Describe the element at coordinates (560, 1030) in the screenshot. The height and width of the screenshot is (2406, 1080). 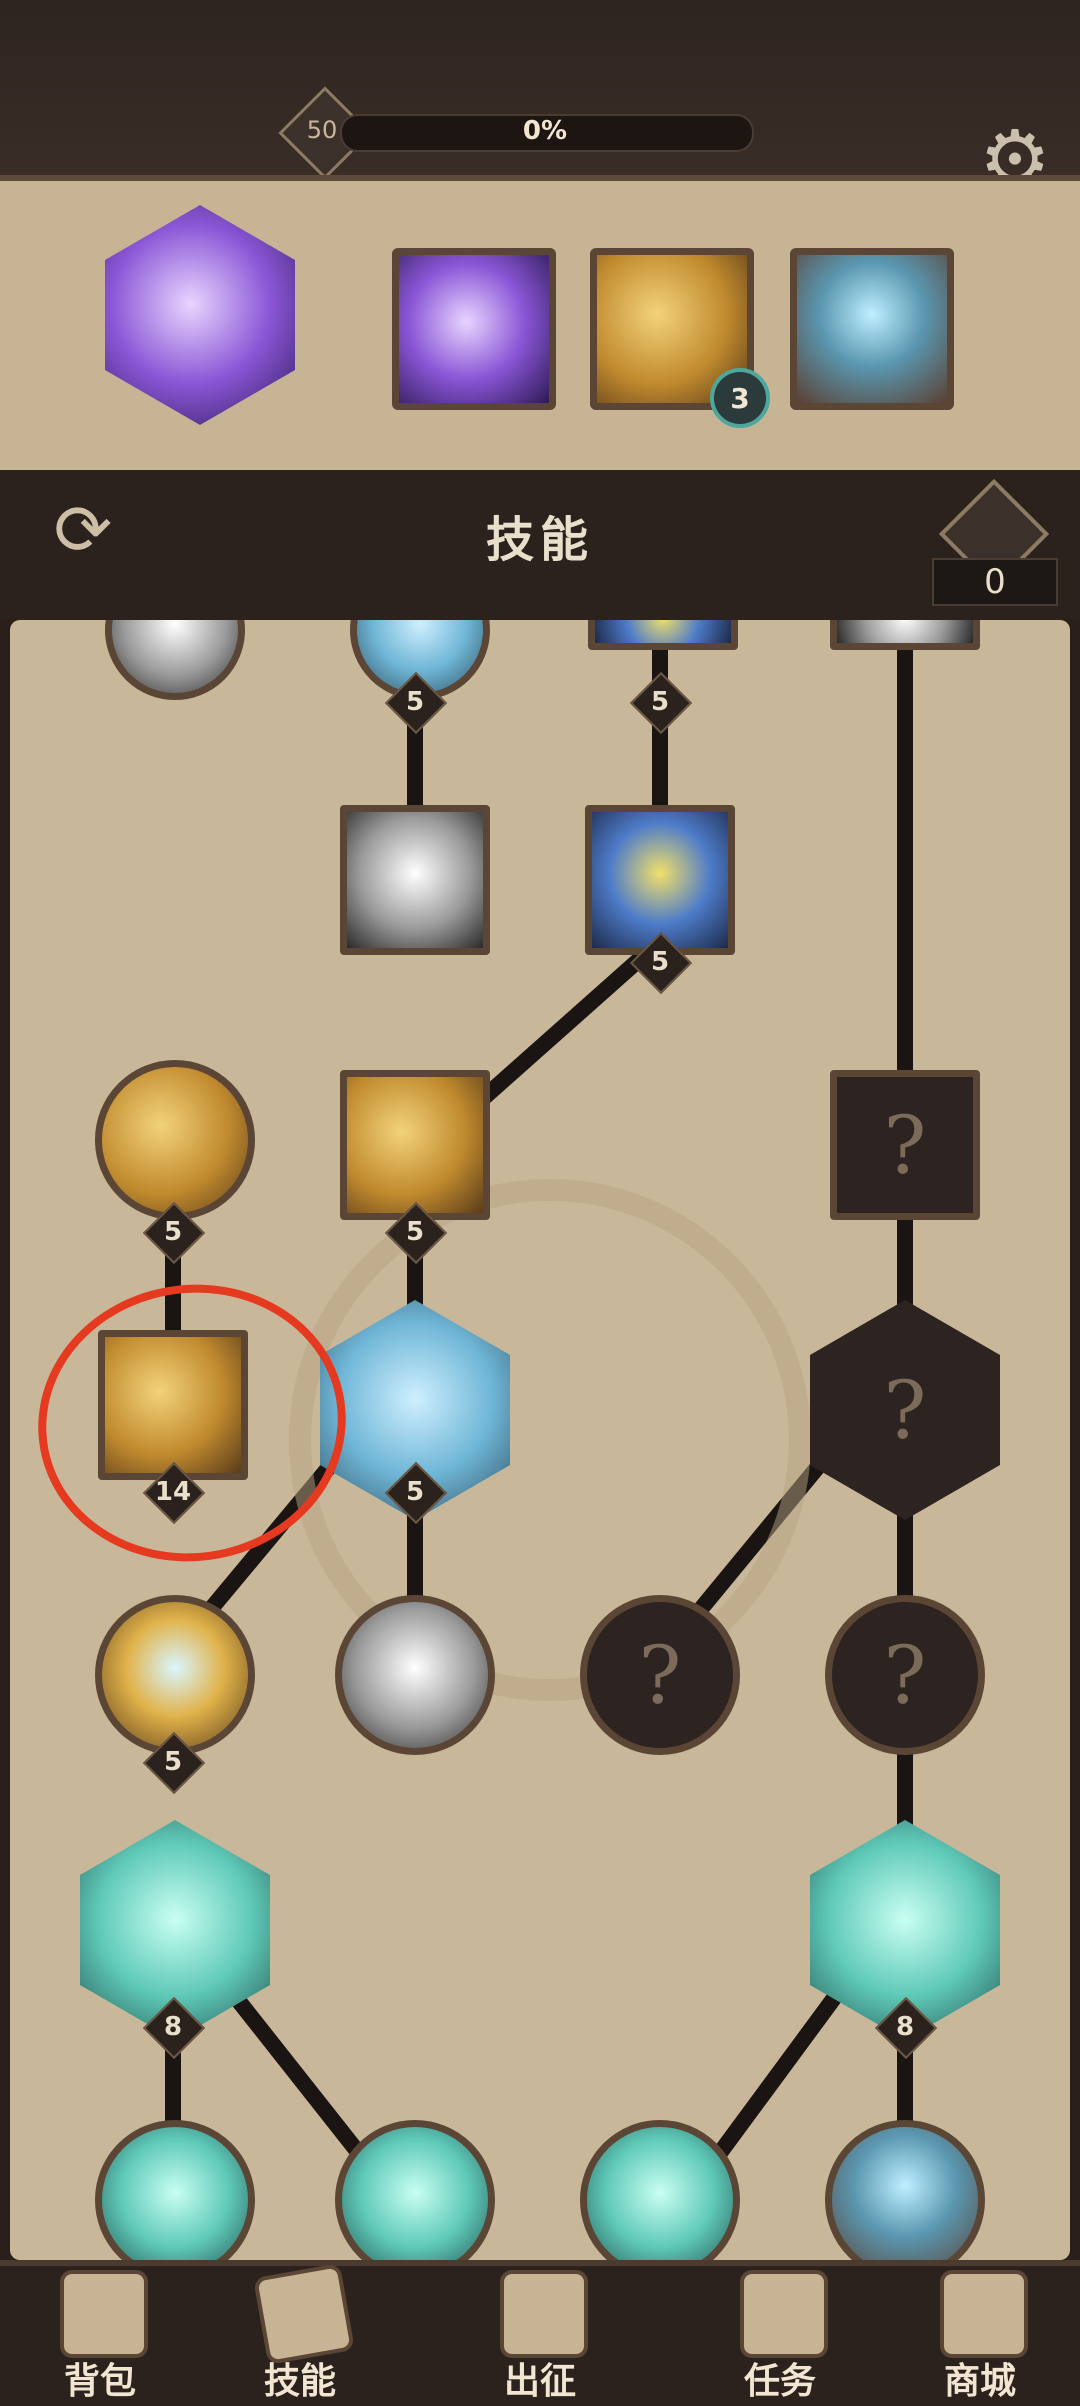
I see `connector-line` at that location.